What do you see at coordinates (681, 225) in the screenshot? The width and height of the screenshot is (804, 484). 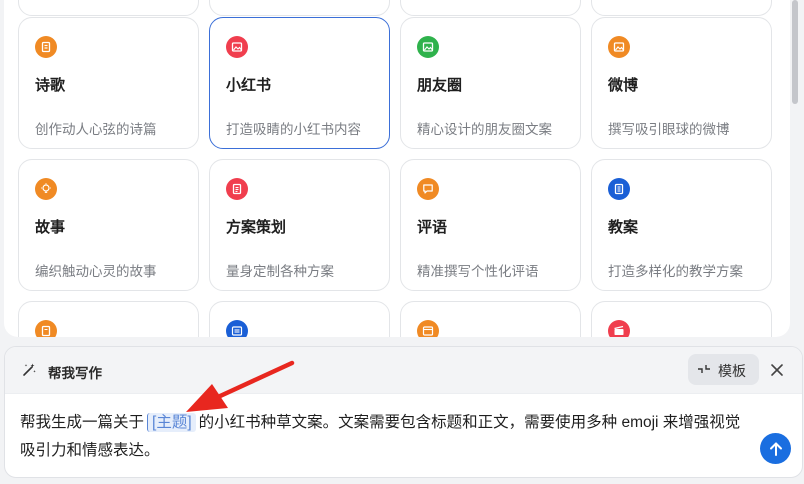 I see `template-card-lesson-plan: 教案 打造多样化的教学方案` at bounding box center [681, 225].